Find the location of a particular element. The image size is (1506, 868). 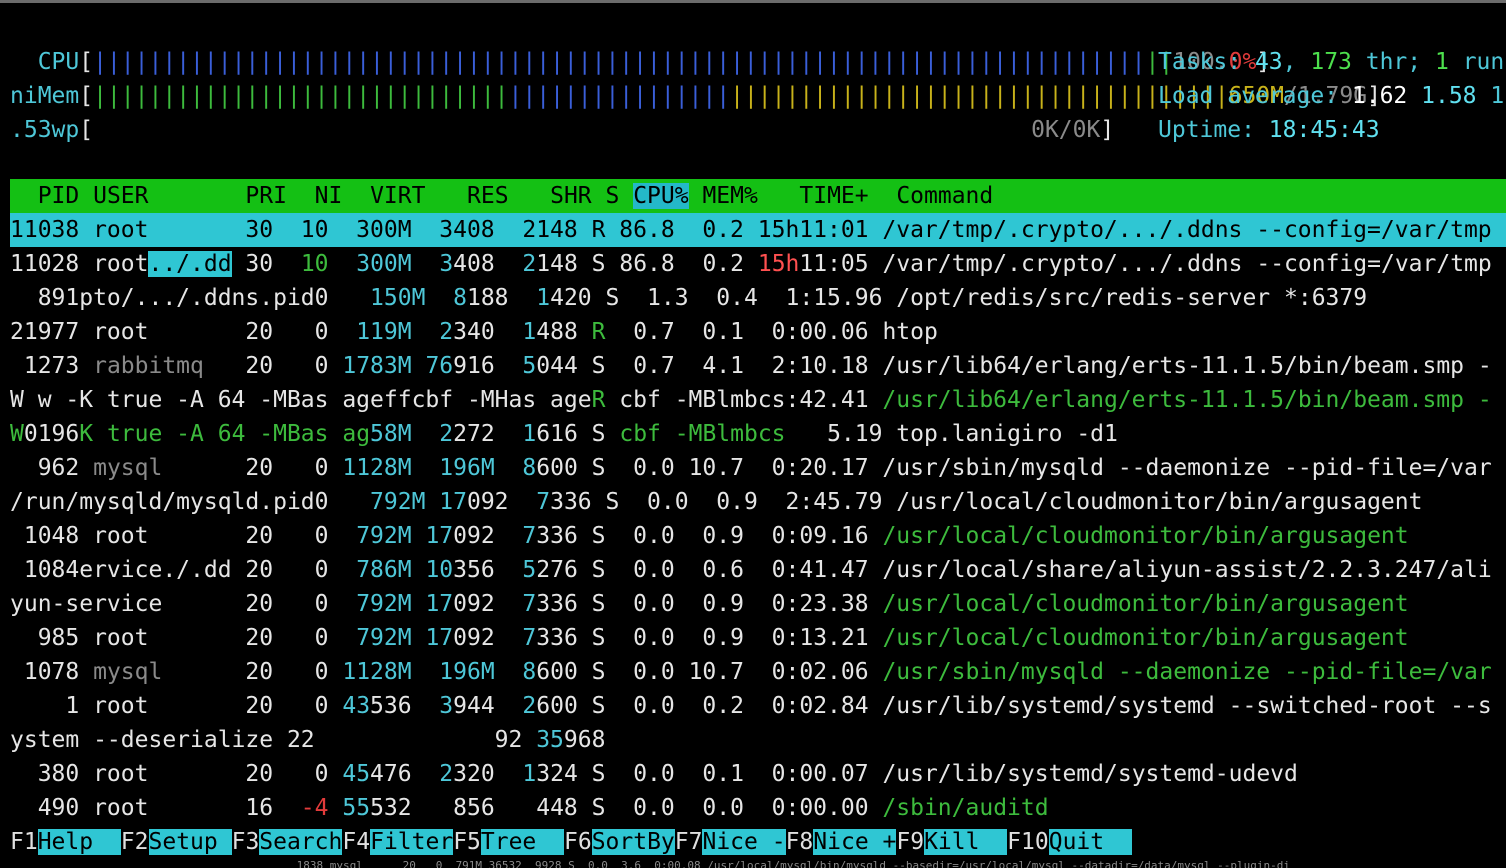

tasks-label: Tasks: is located at coordinates (1206, 62).